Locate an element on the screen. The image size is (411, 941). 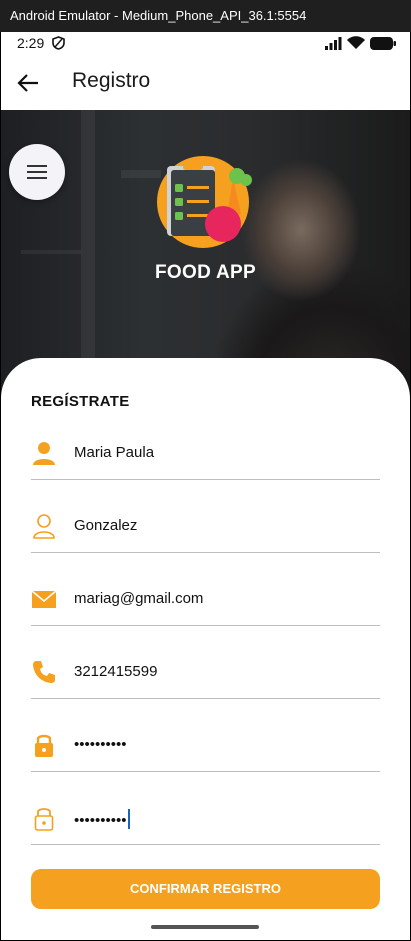
status-icons is located at coordinates (360, 43).